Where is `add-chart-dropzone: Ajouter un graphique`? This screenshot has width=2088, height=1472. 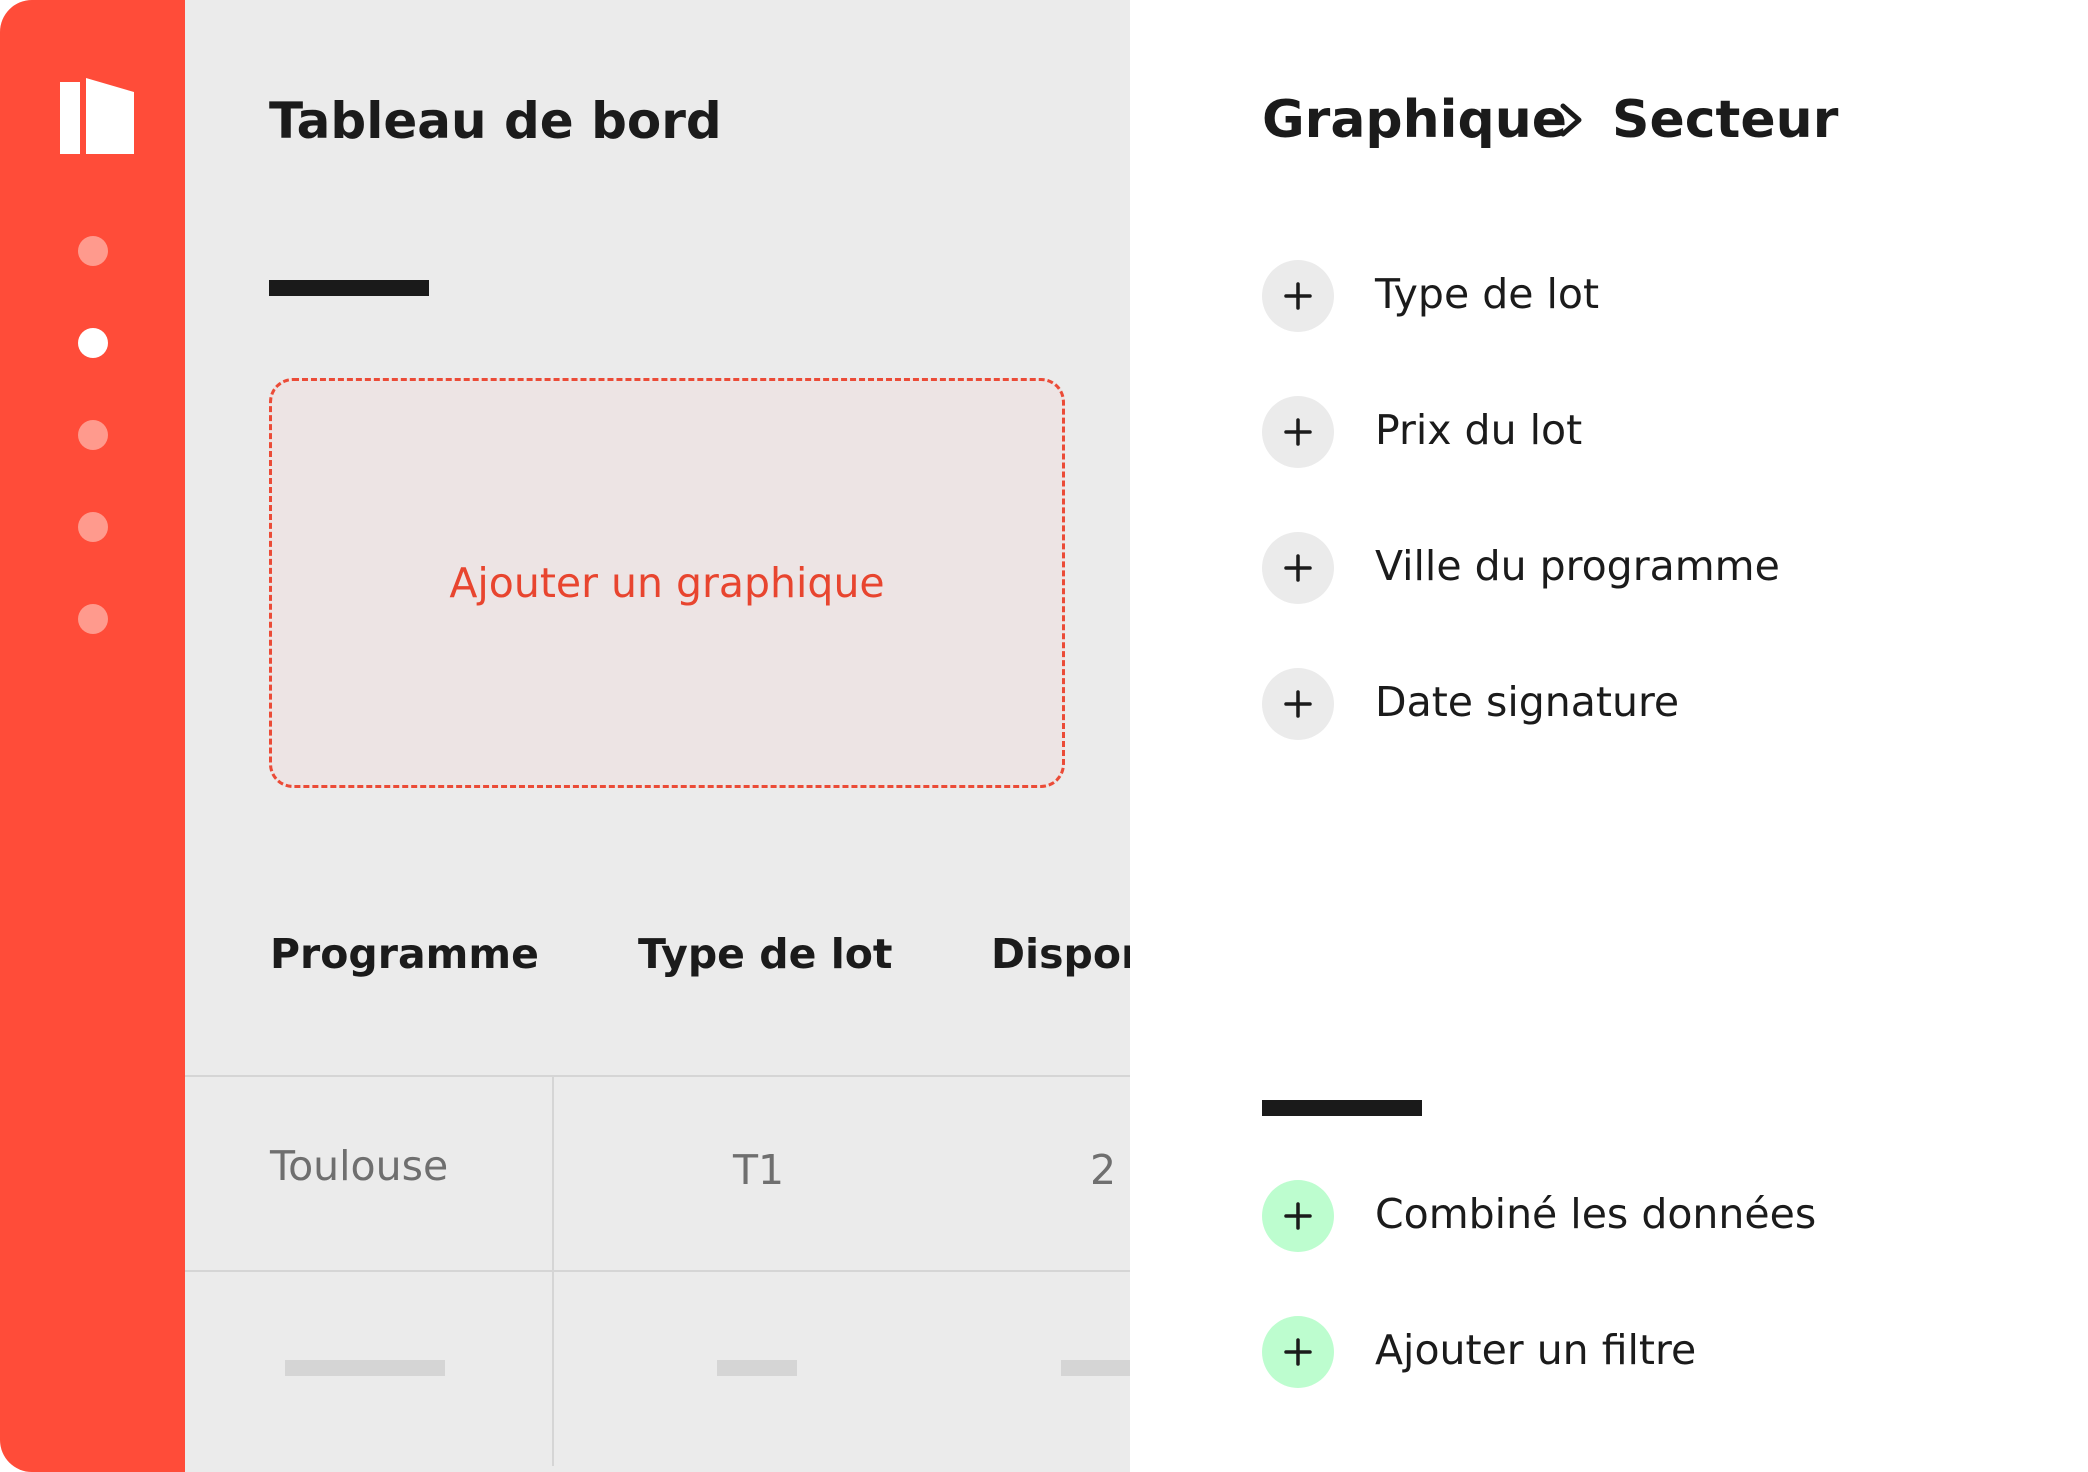 add-chart-dropzone: Ajouter un graphique is located at coordinates (667, 583).